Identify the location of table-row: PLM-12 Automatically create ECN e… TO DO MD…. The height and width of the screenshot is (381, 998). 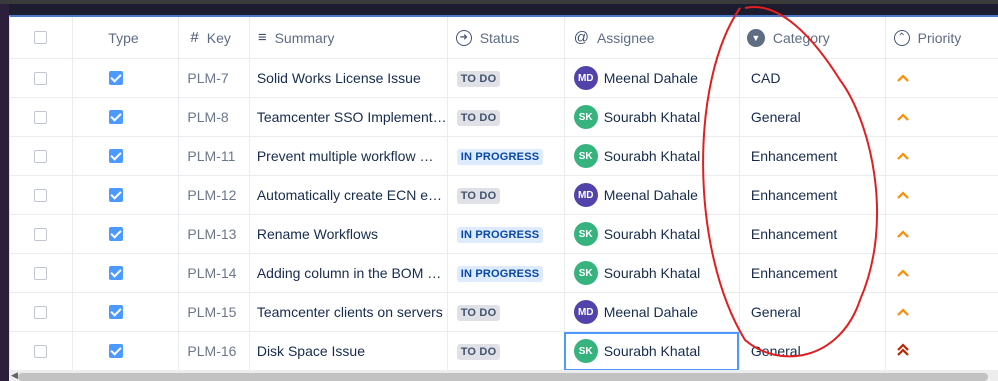
(504, 195).